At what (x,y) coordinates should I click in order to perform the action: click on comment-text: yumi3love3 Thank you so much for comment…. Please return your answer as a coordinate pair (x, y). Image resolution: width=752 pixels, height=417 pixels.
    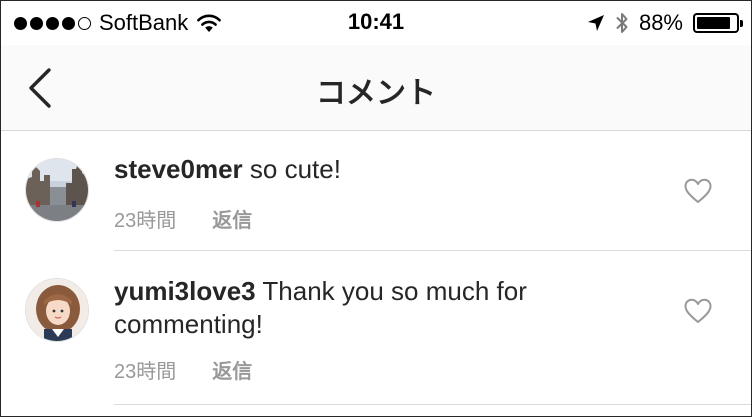
    Looking at the image, I should click on (384, 308).